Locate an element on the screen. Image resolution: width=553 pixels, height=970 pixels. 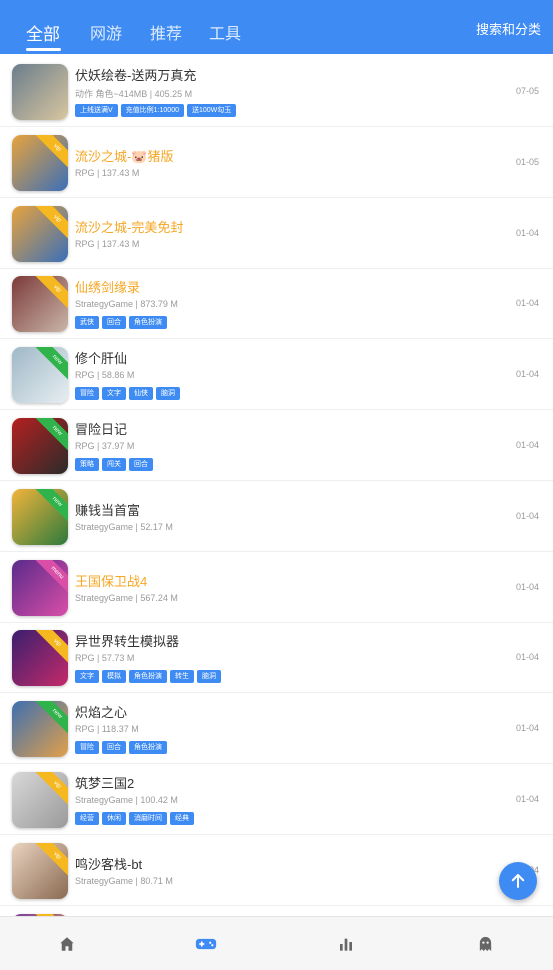
ghost-icon is located at coordinates (485, 944).